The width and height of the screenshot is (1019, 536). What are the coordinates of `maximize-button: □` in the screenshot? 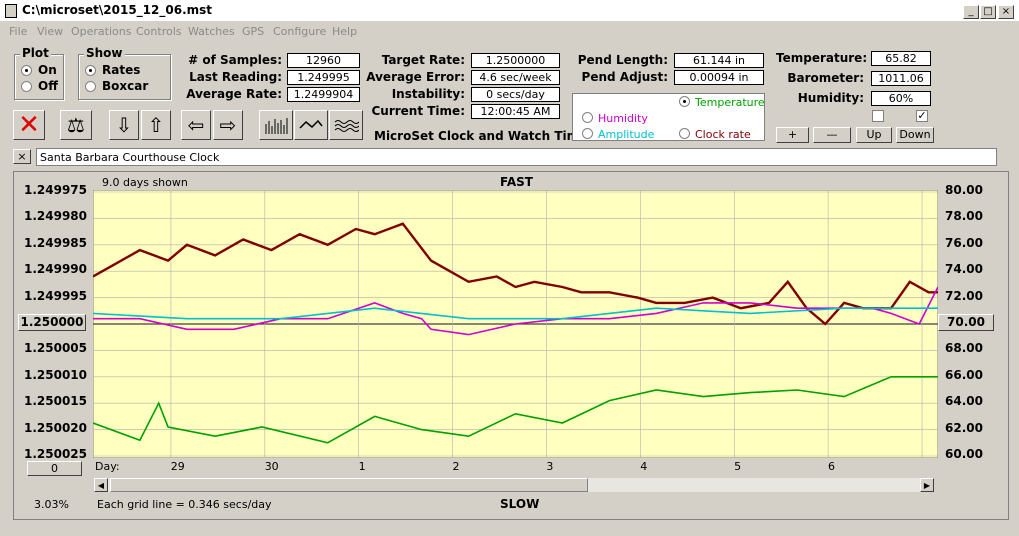 It's located at (988, 12).